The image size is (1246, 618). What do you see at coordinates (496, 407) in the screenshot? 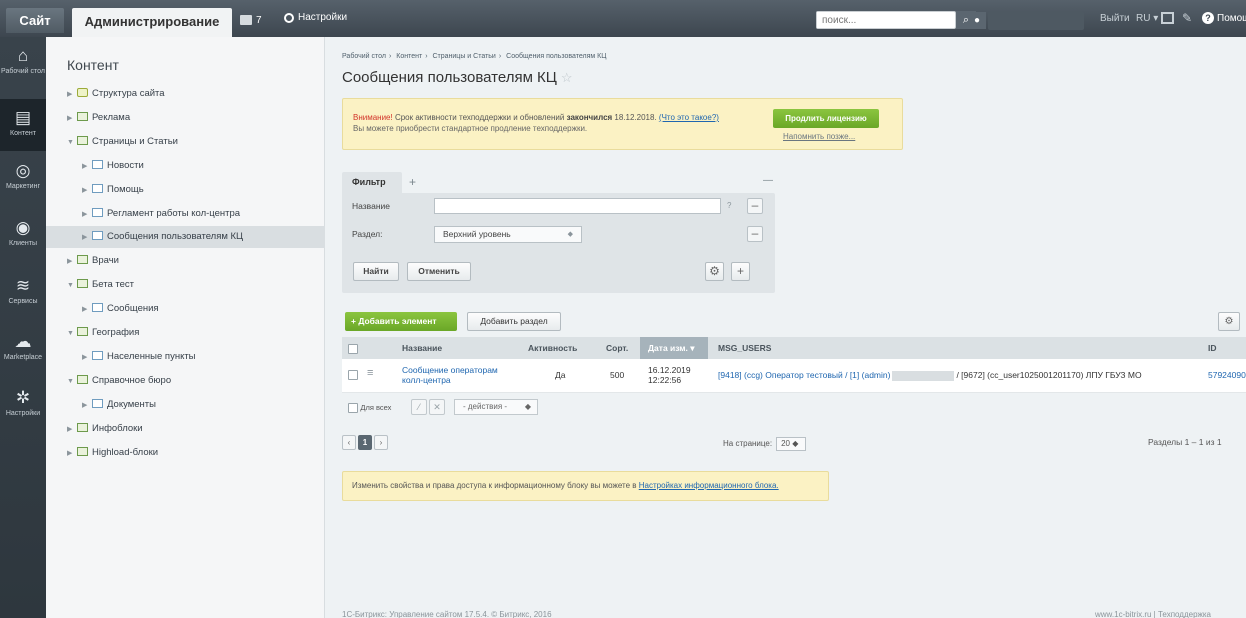
I see `actions-select: - действия - ◆` at bounding box center [496, 407].